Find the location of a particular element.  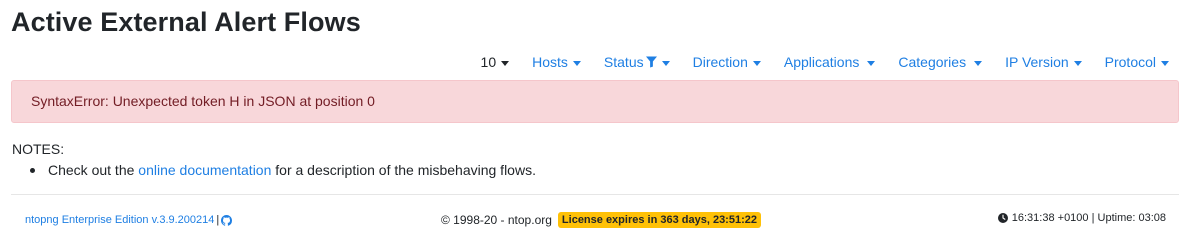

footer-version: ntopng Enterprise Edition v.3.9.200214 | is located at coordinates (129, 220).